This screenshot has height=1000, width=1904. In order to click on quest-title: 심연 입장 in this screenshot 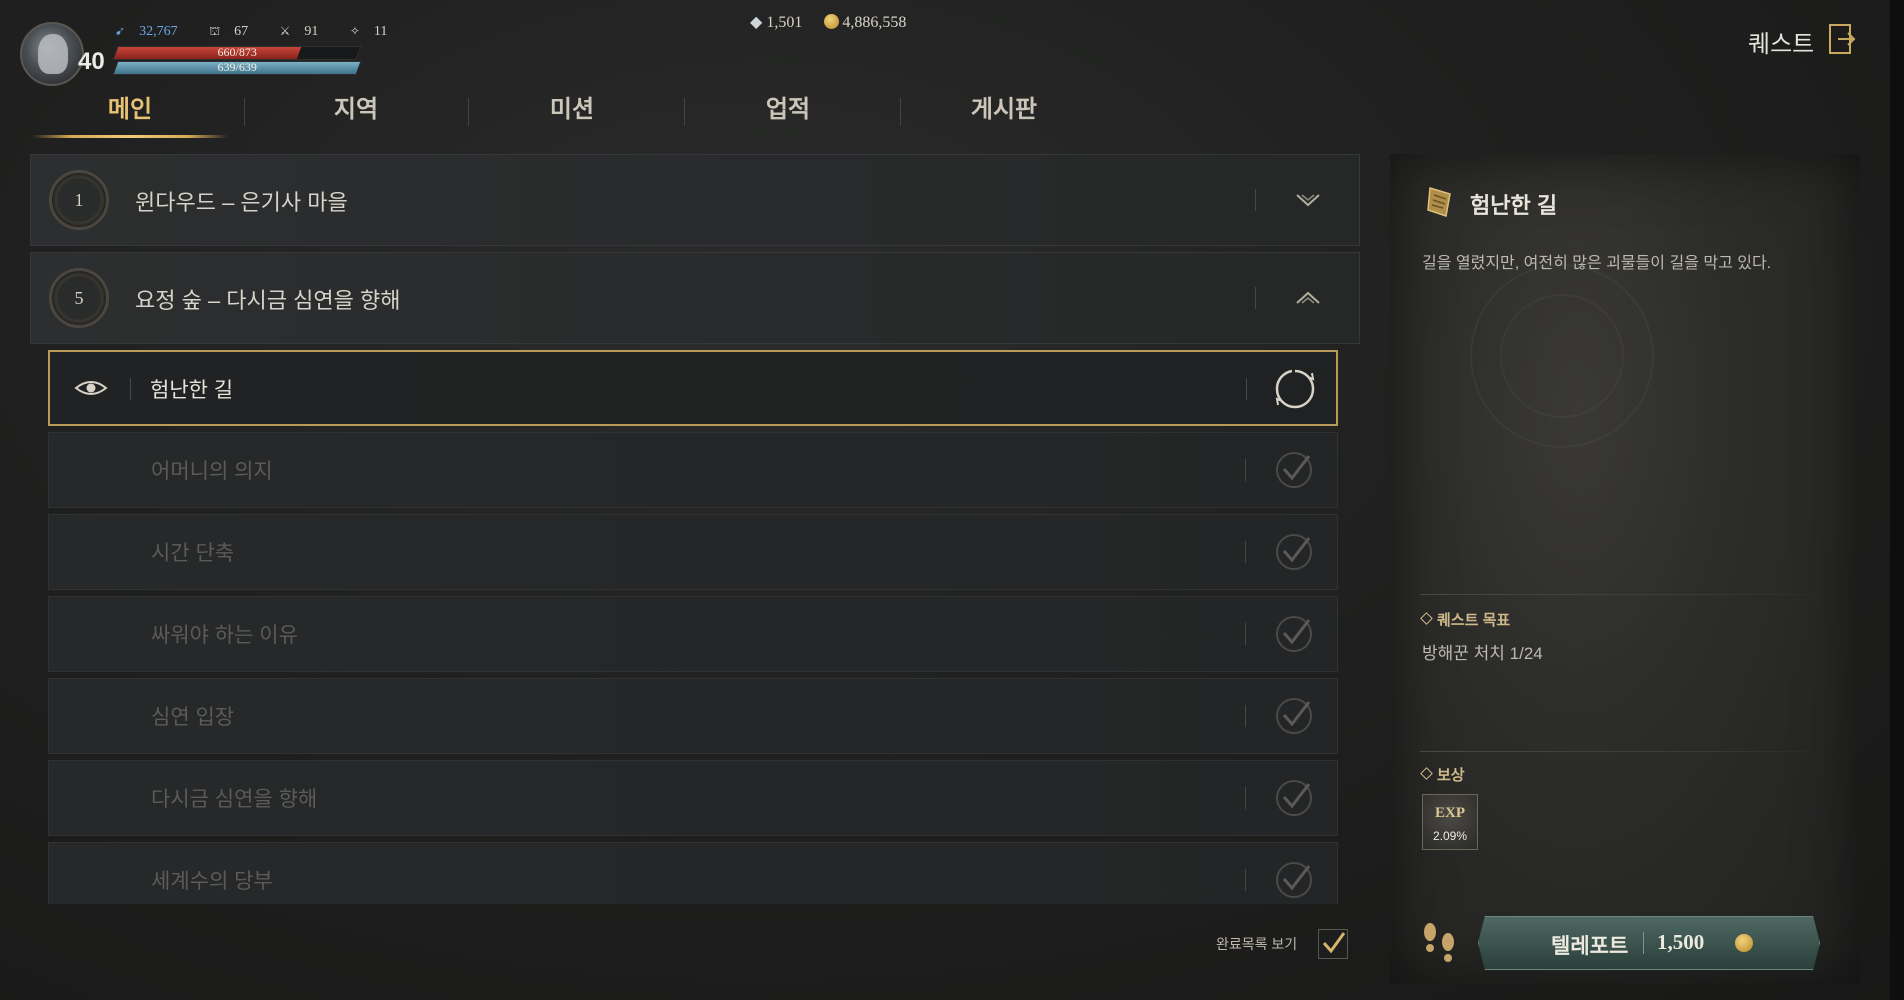, I will do `click(193, 717)`.